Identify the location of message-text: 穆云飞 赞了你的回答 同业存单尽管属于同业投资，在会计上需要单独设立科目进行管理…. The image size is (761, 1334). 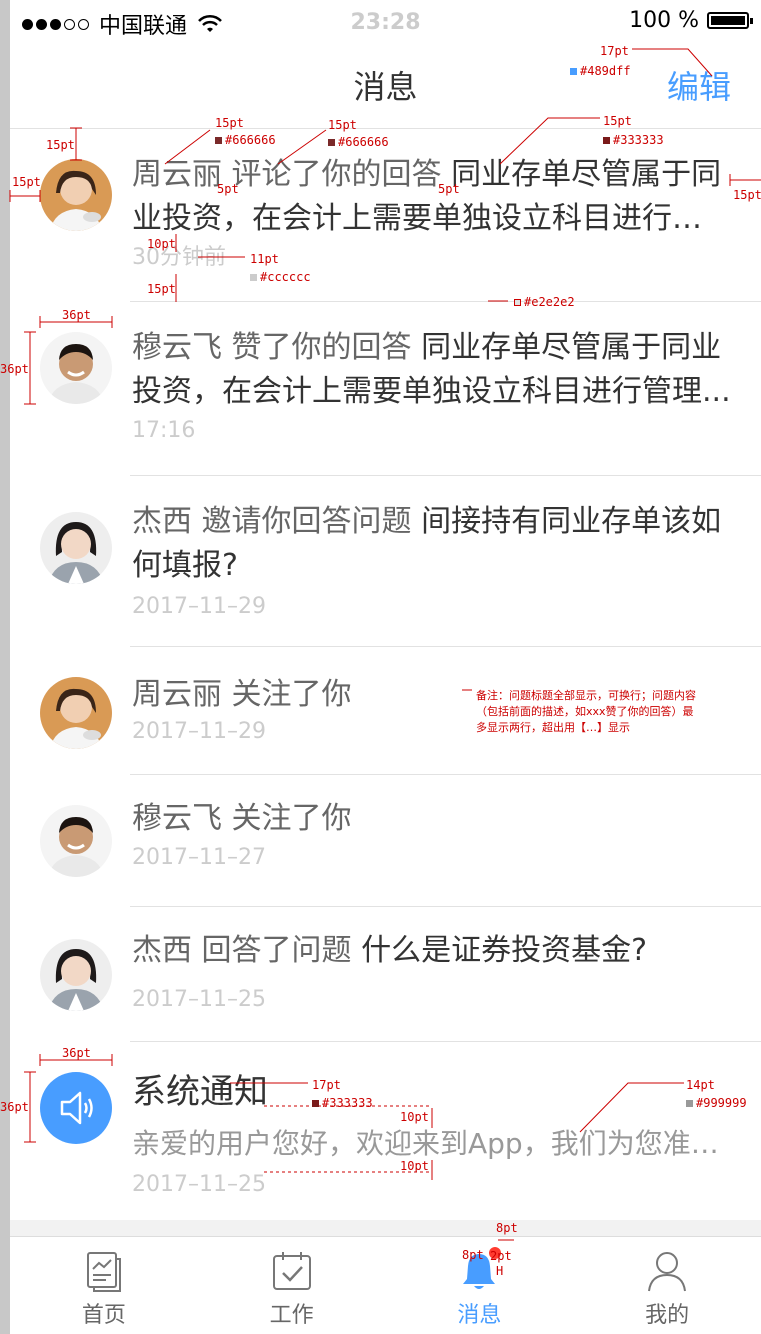
(431, 370).